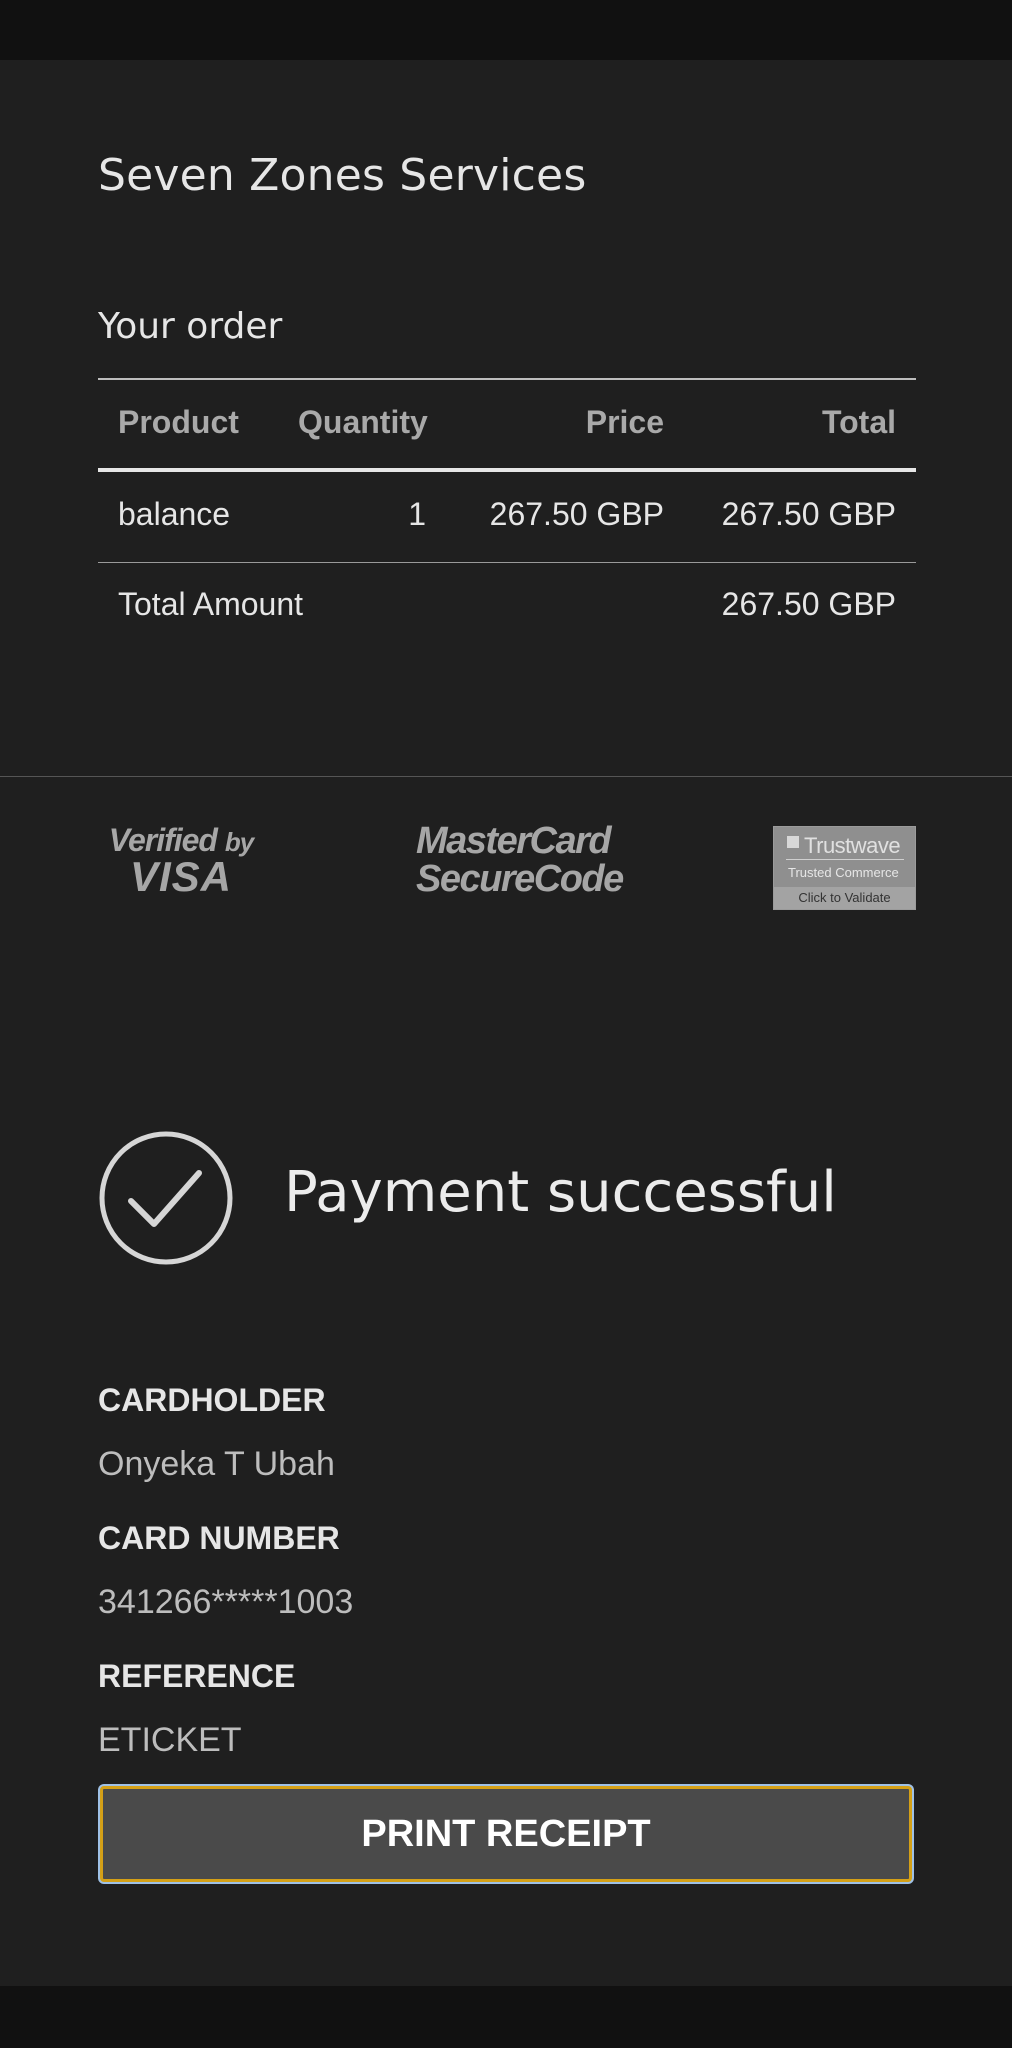  I want to click on cardholder-value: Onyeka T Ubah, so click(216, 1464).